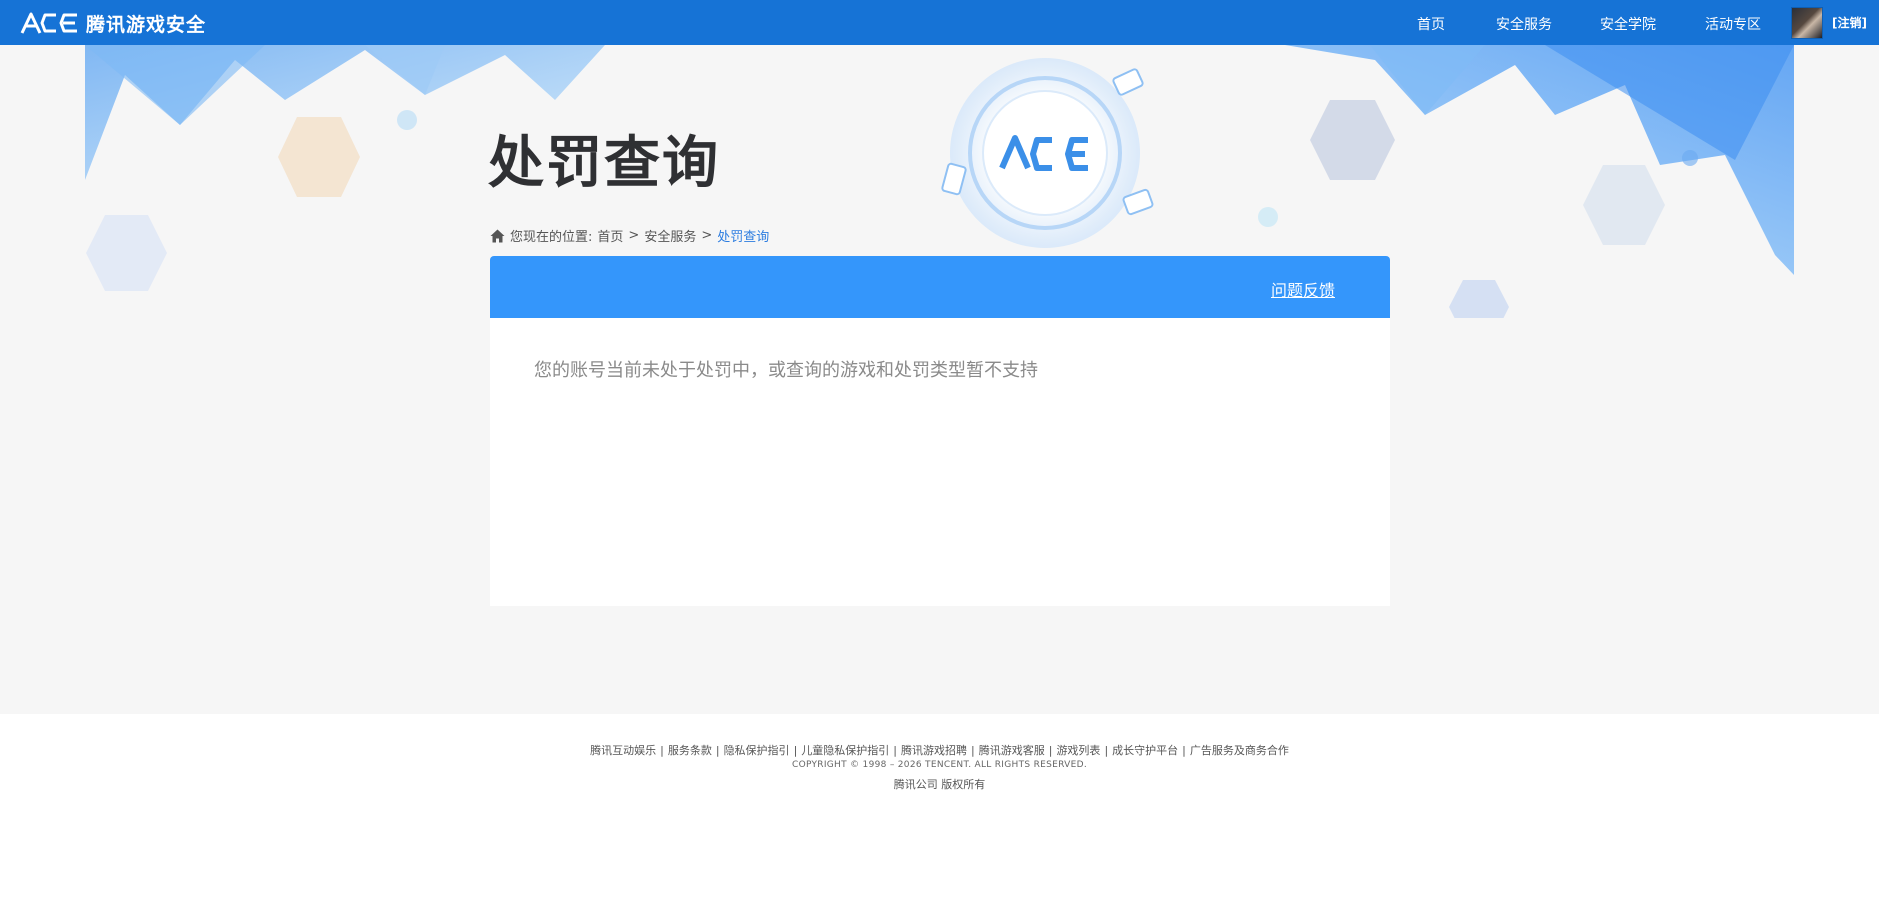  I want to click on result-message: 您的账号当前未处于处罚中，或查询的游戏和处罚类型暂不支持, so click(786, 370).